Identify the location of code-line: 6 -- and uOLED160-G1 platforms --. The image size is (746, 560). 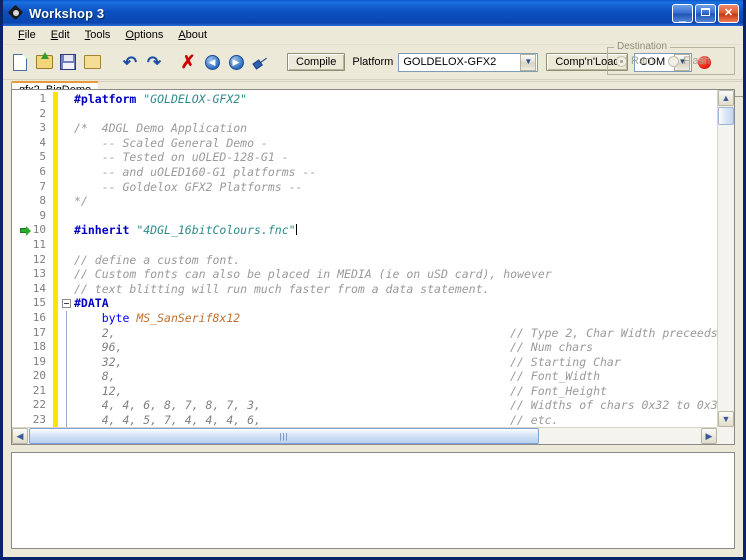
(364, 172).